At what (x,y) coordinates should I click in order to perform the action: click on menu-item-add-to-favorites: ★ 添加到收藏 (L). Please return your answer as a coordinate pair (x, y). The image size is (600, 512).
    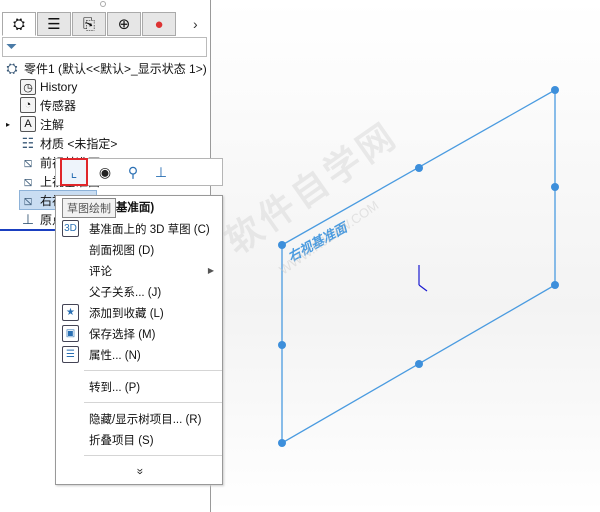
    Looking at the image, I should click on (139, 312).